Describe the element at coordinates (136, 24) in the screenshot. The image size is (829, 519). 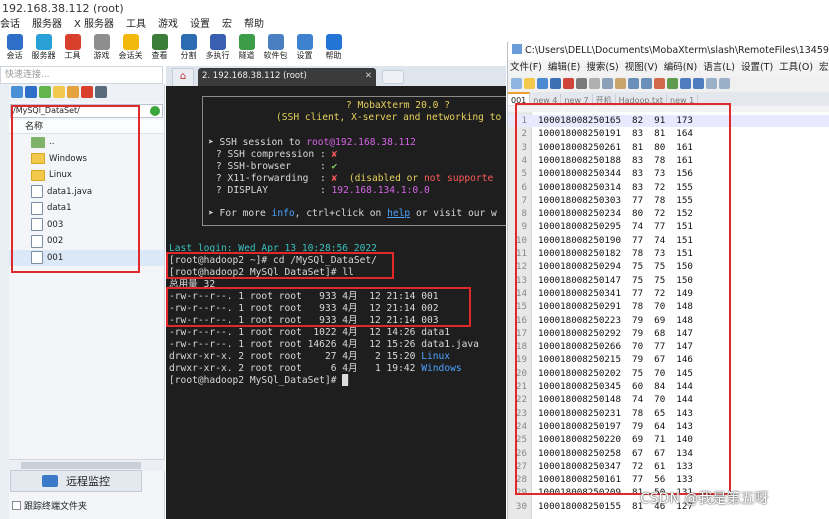
I see `menu-item-3: 工具` at that location.